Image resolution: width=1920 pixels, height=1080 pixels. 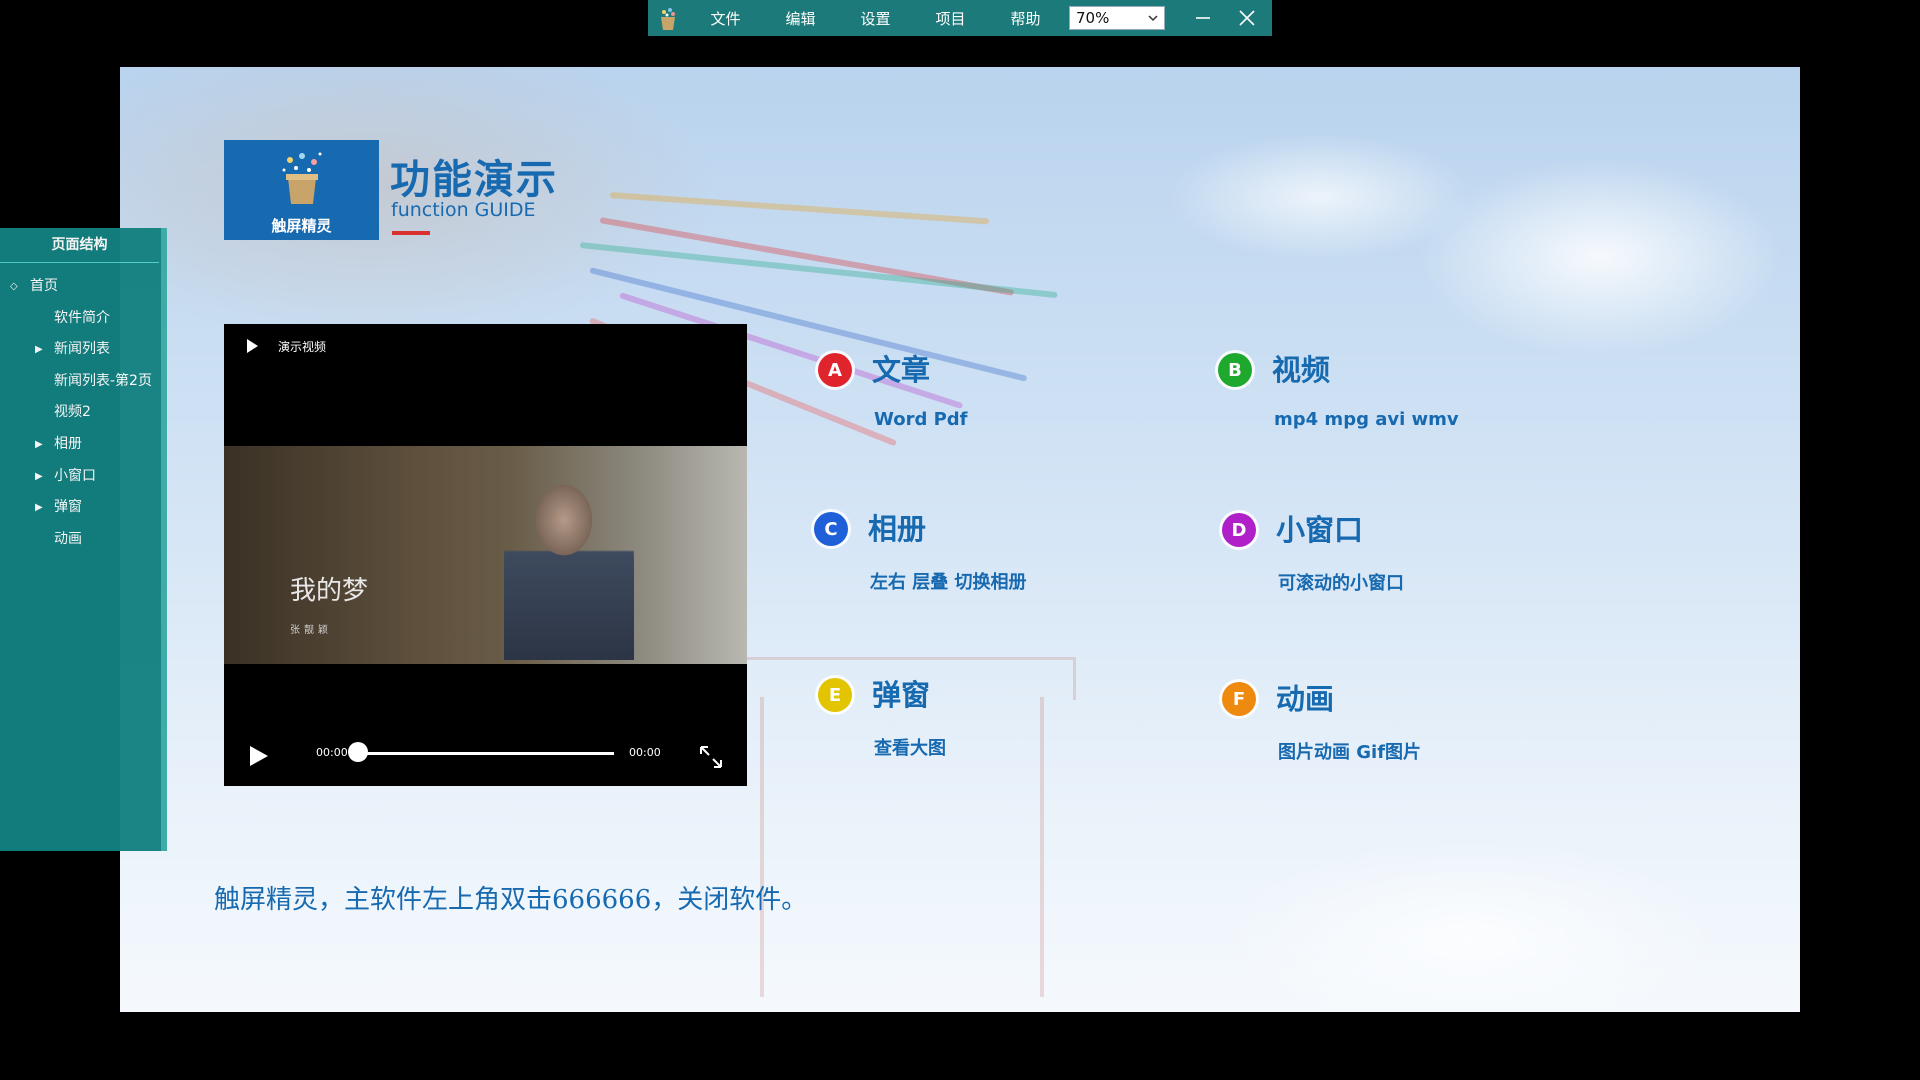 I want to click on video-player: 演示视频 我的梦 张靓颖 00:00 00:00, so click(x=485, y=555).